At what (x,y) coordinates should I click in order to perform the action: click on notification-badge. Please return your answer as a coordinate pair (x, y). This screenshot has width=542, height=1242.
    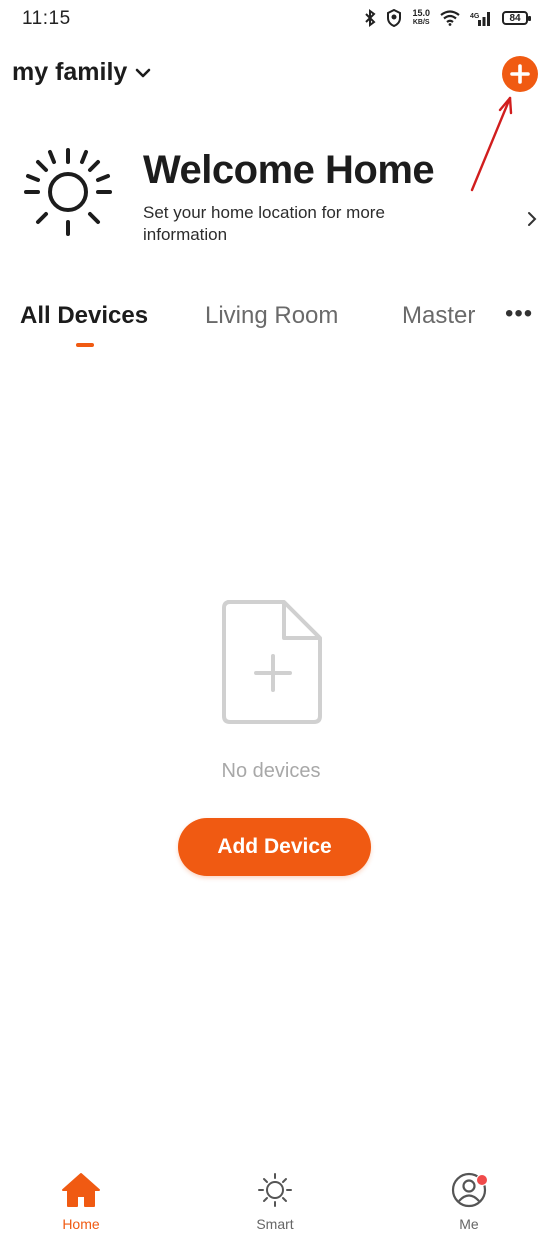
    Looking at the image, I should click on (482, 1180).